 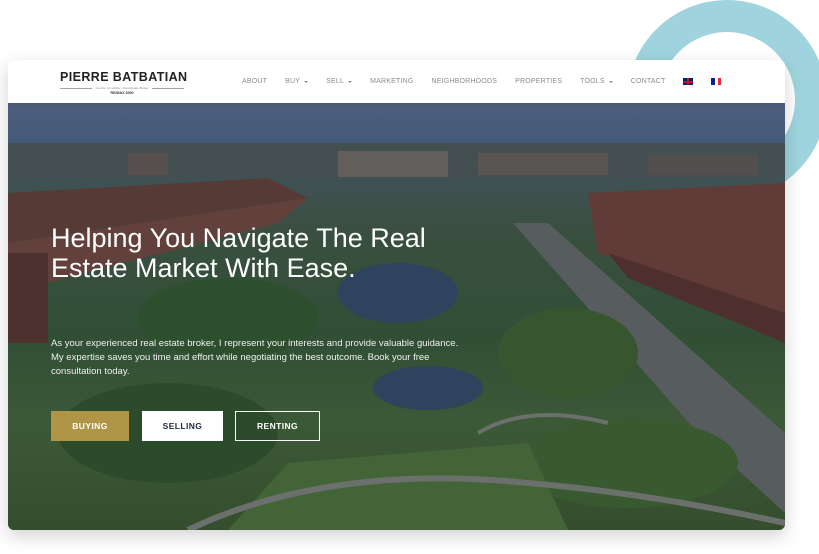 I want to click on logo-tagline: Courtier immobilier • Real Estate Broker, so click(x=122, y=88).